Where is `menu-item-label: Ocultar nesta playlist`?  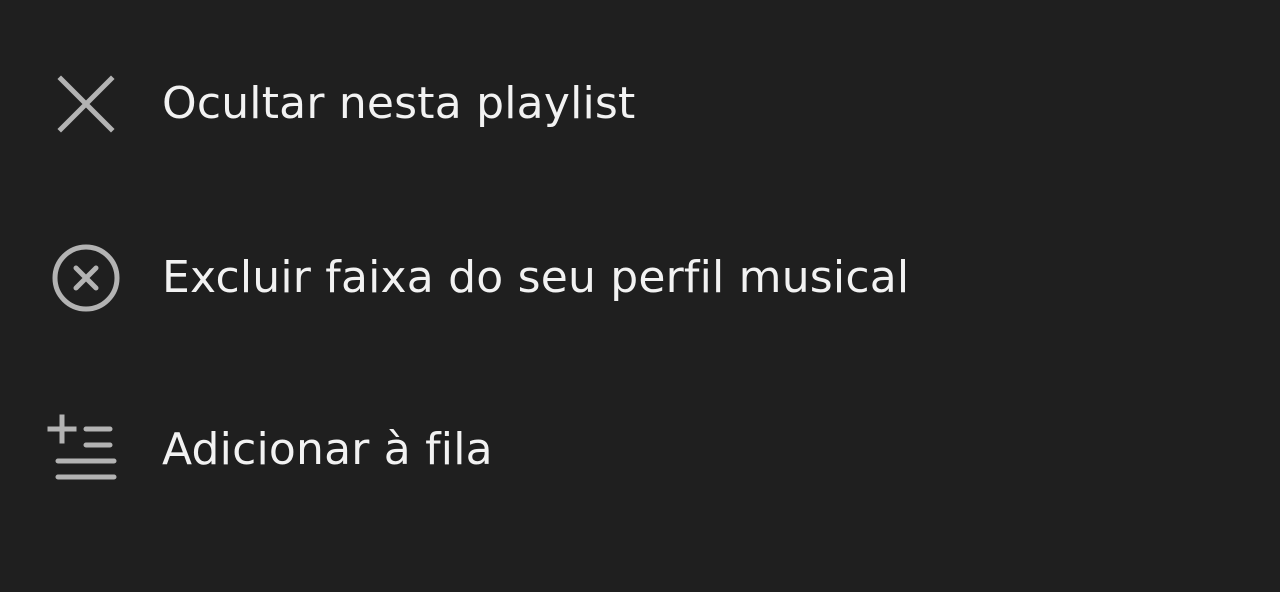
menu-item-label: Ocultar nesta playlist is located at coordinates (399, 103).